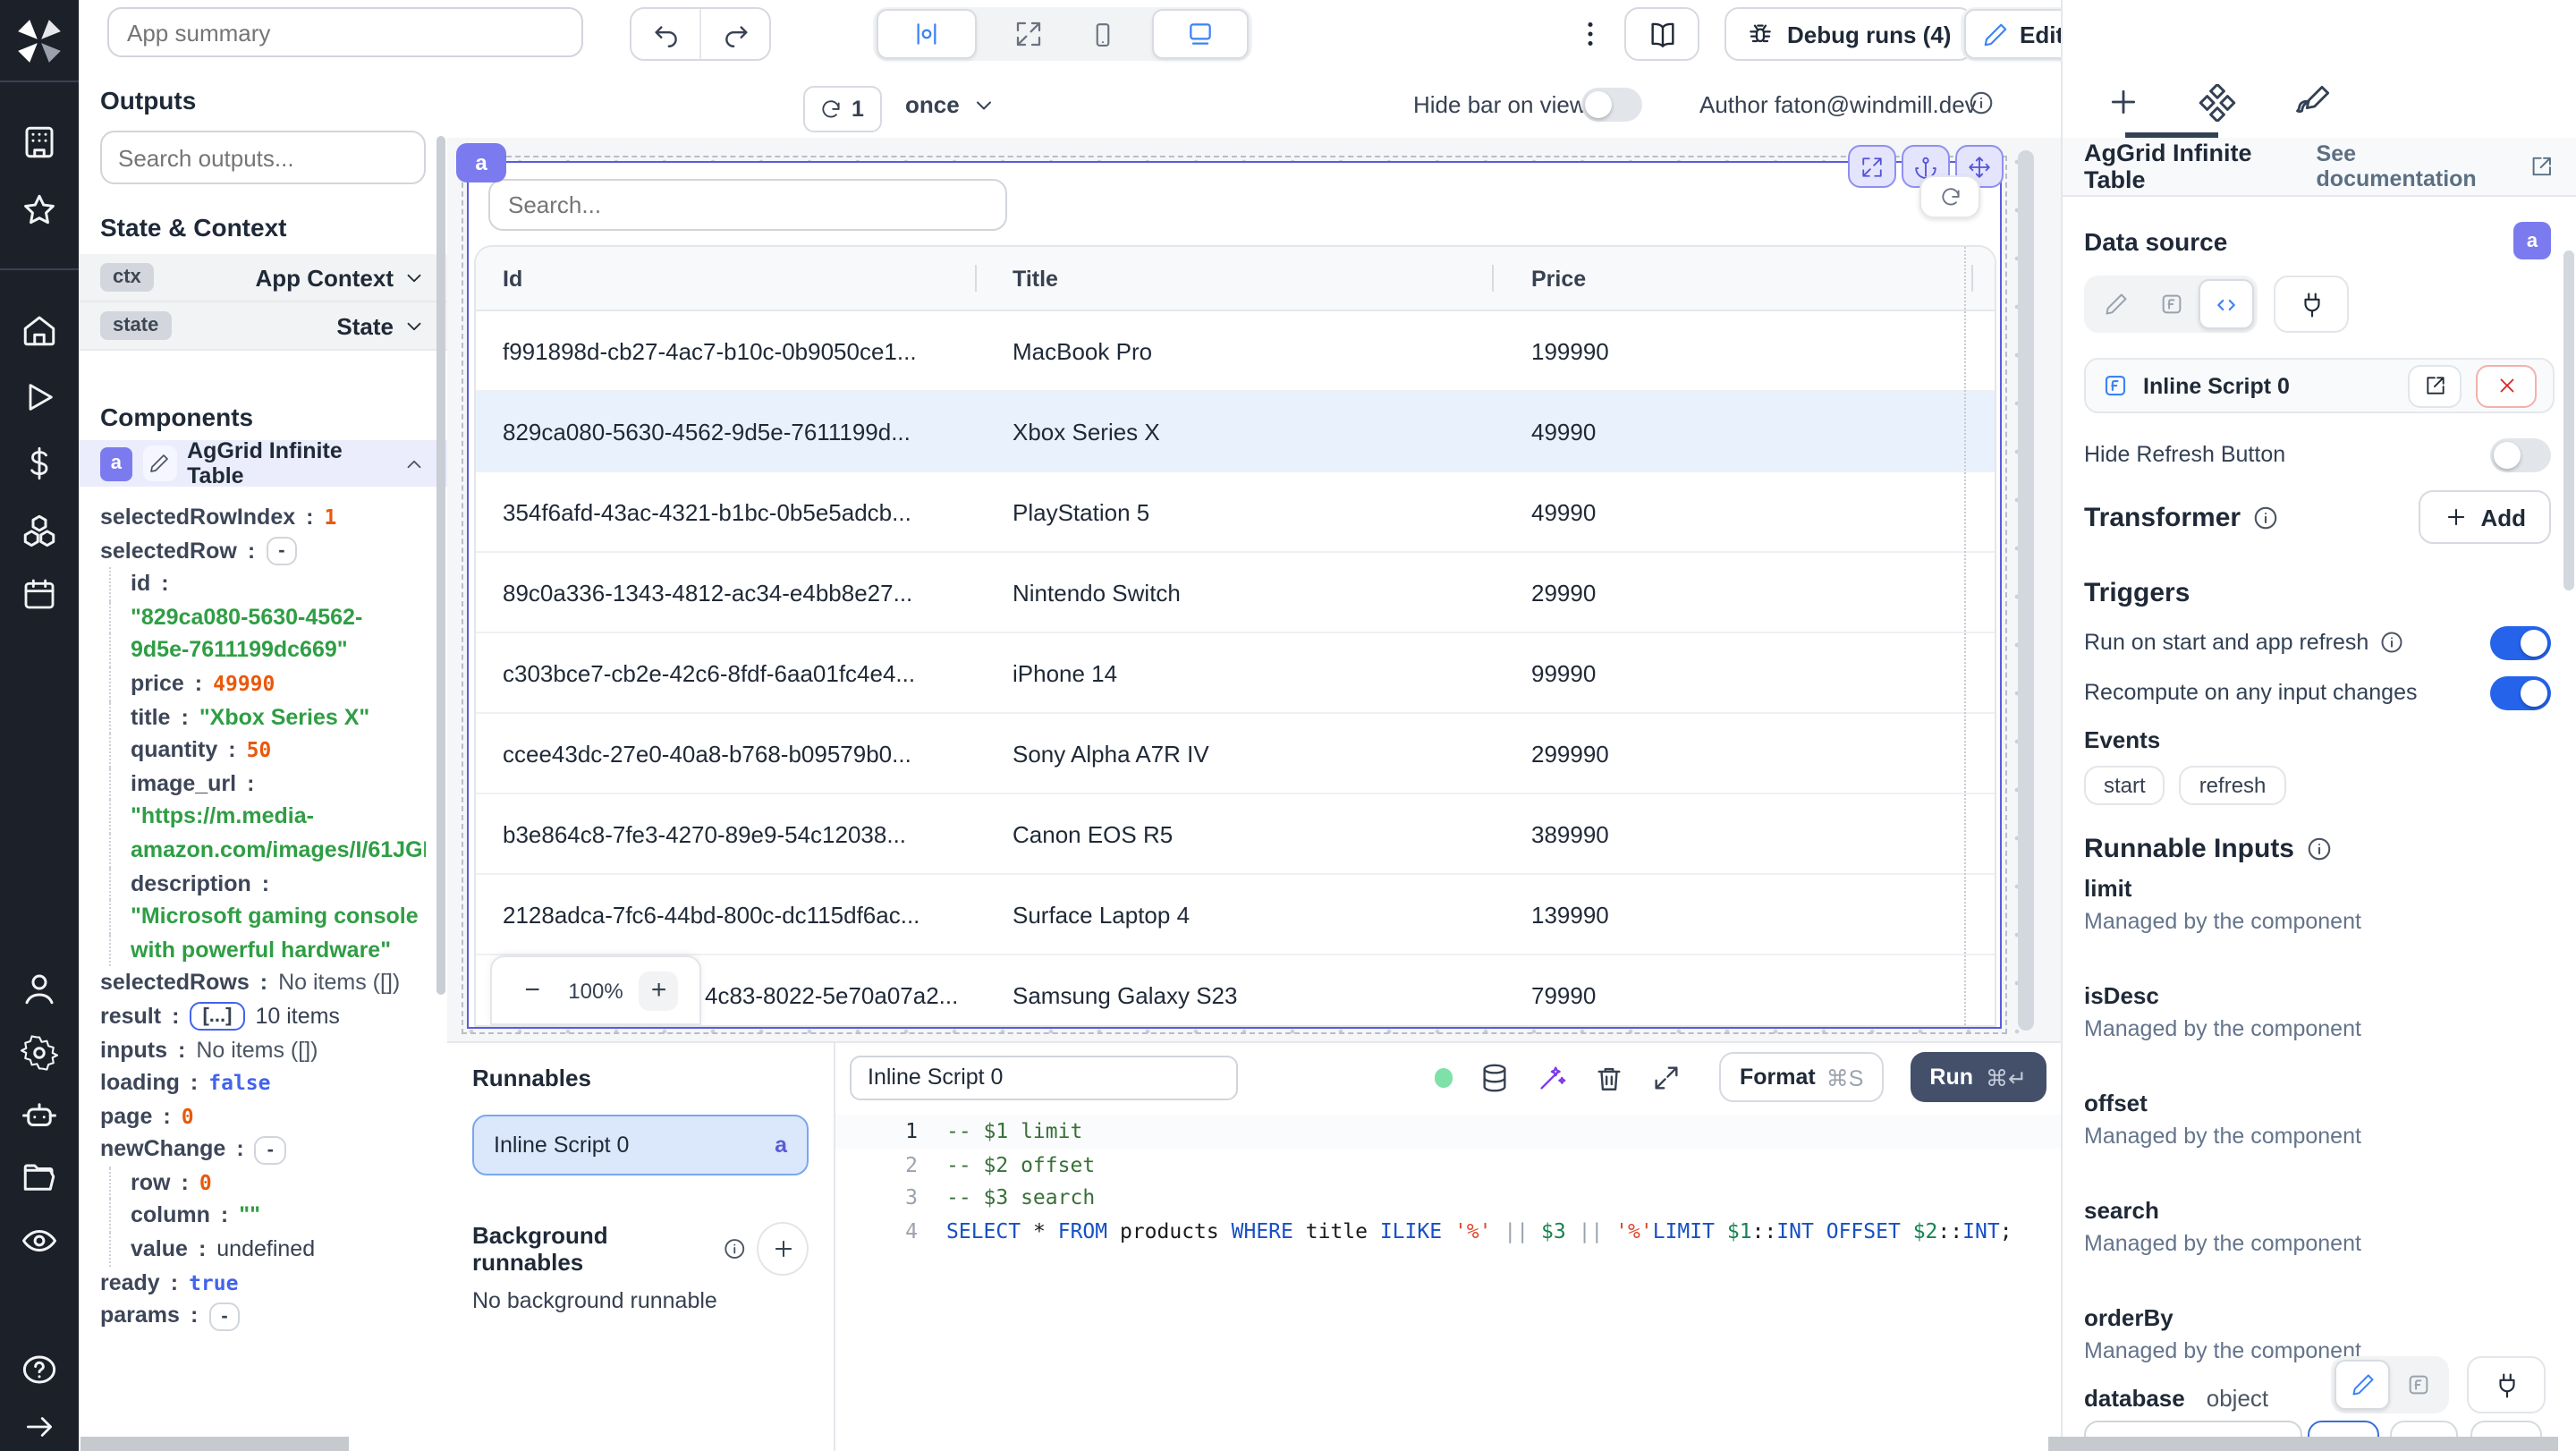  What do you see at coordinates (2436, 166) in the screenshot?
I see `see-documentation-link: See documentation` at bounding box center [2436, 166].